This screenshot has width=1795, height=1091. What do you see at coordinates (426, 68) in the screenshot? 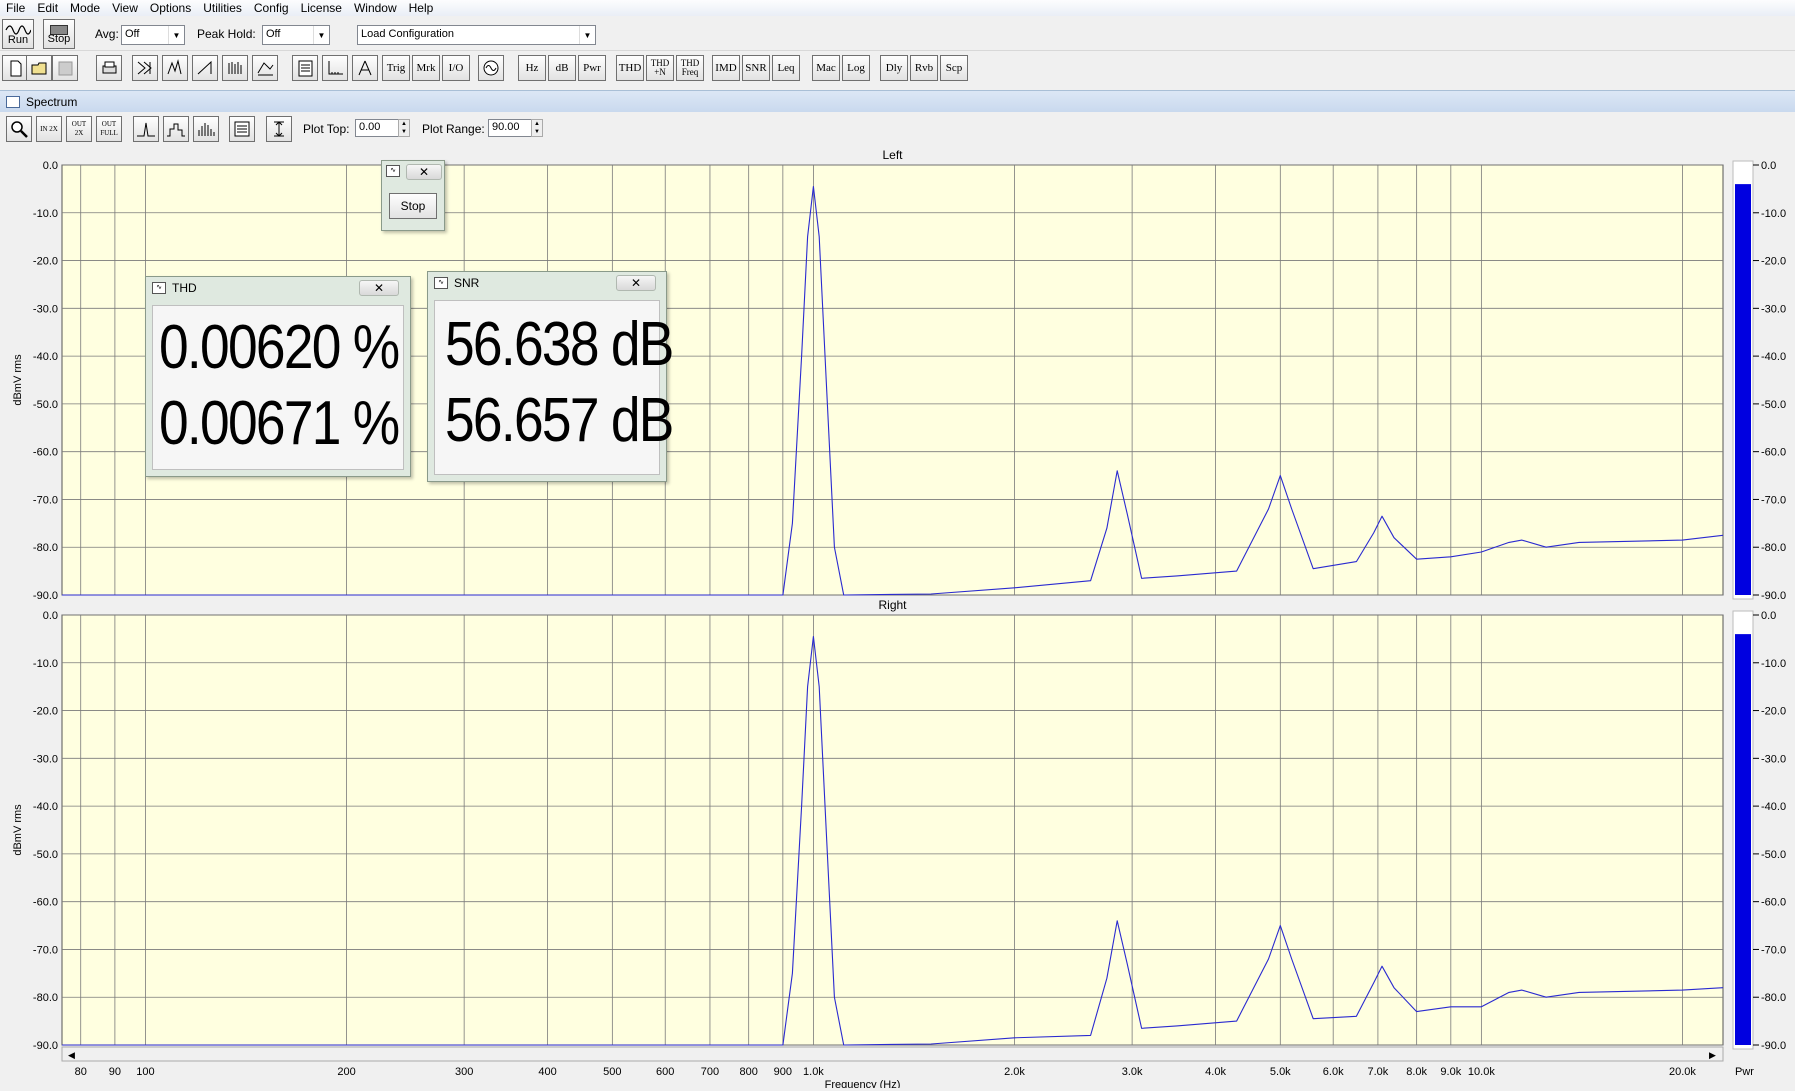
I see `tool-mrk-button: Mrk` at bounding box center [426, 68].